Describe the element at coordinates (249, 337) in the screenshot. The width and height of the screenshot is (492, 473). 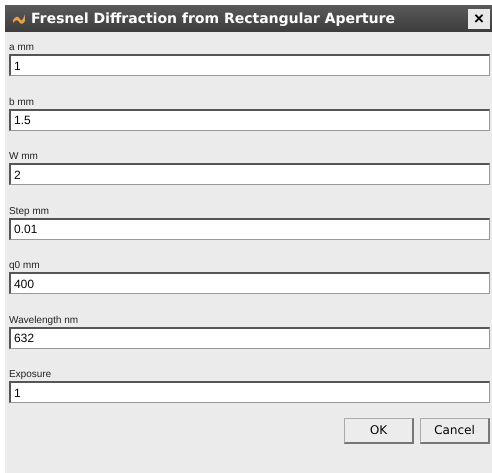
I see `input-field: 632` at that location.